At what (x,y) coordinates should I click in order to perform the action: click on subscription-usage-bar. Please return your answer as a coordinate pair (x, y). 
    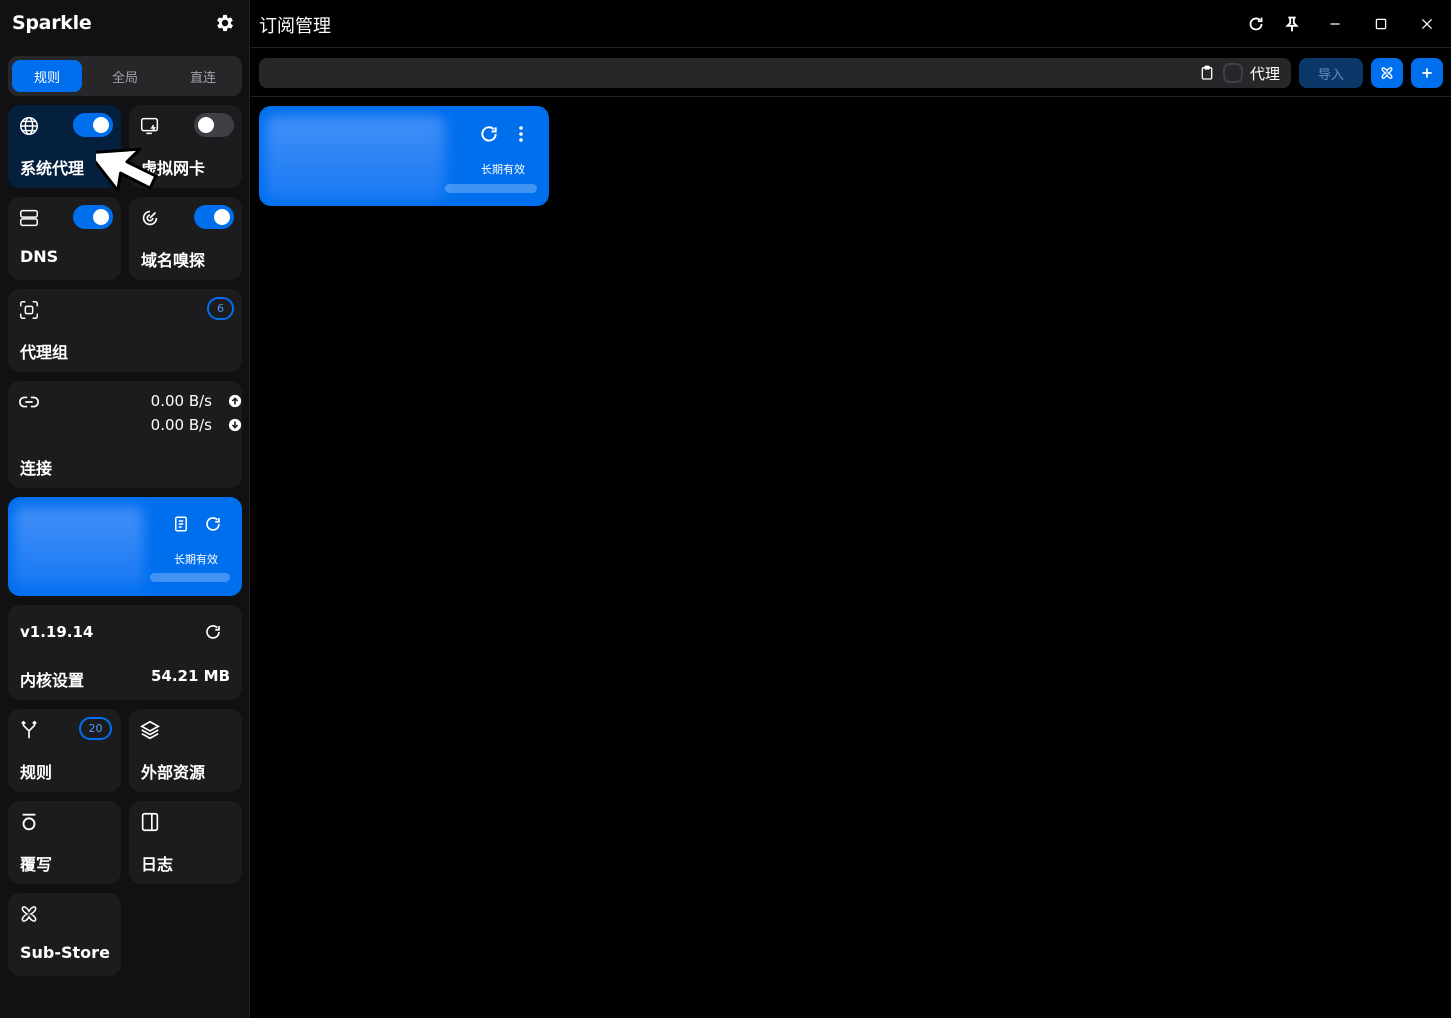
    Looking at the image, I should click on (491, 188).